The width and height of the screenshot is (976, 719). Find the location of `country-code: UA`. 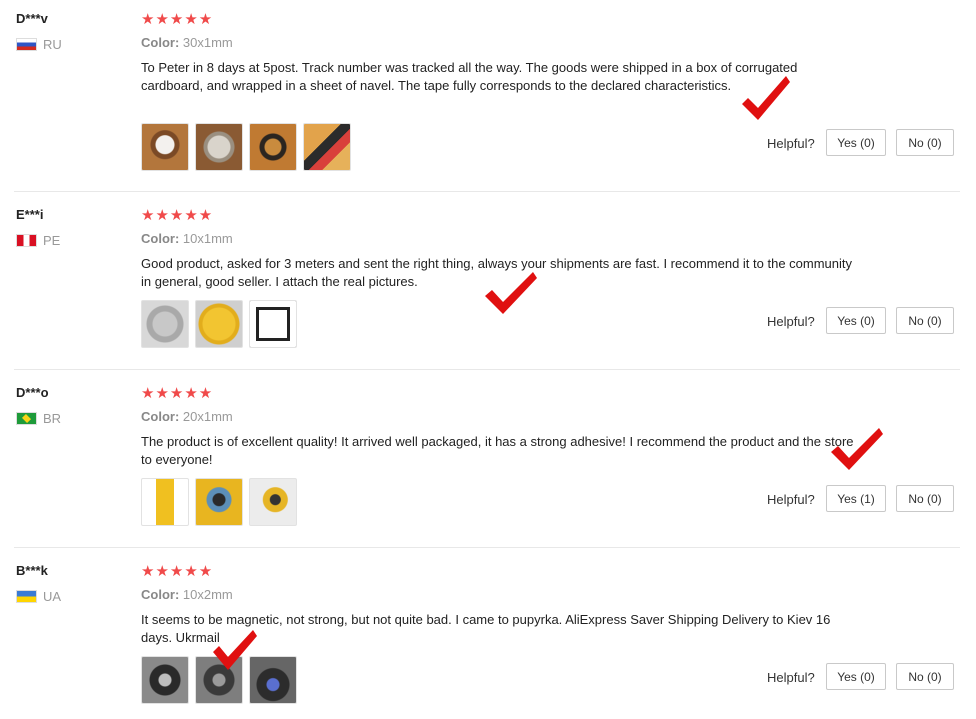

country-code: UA is located at coordinates (52, 596).